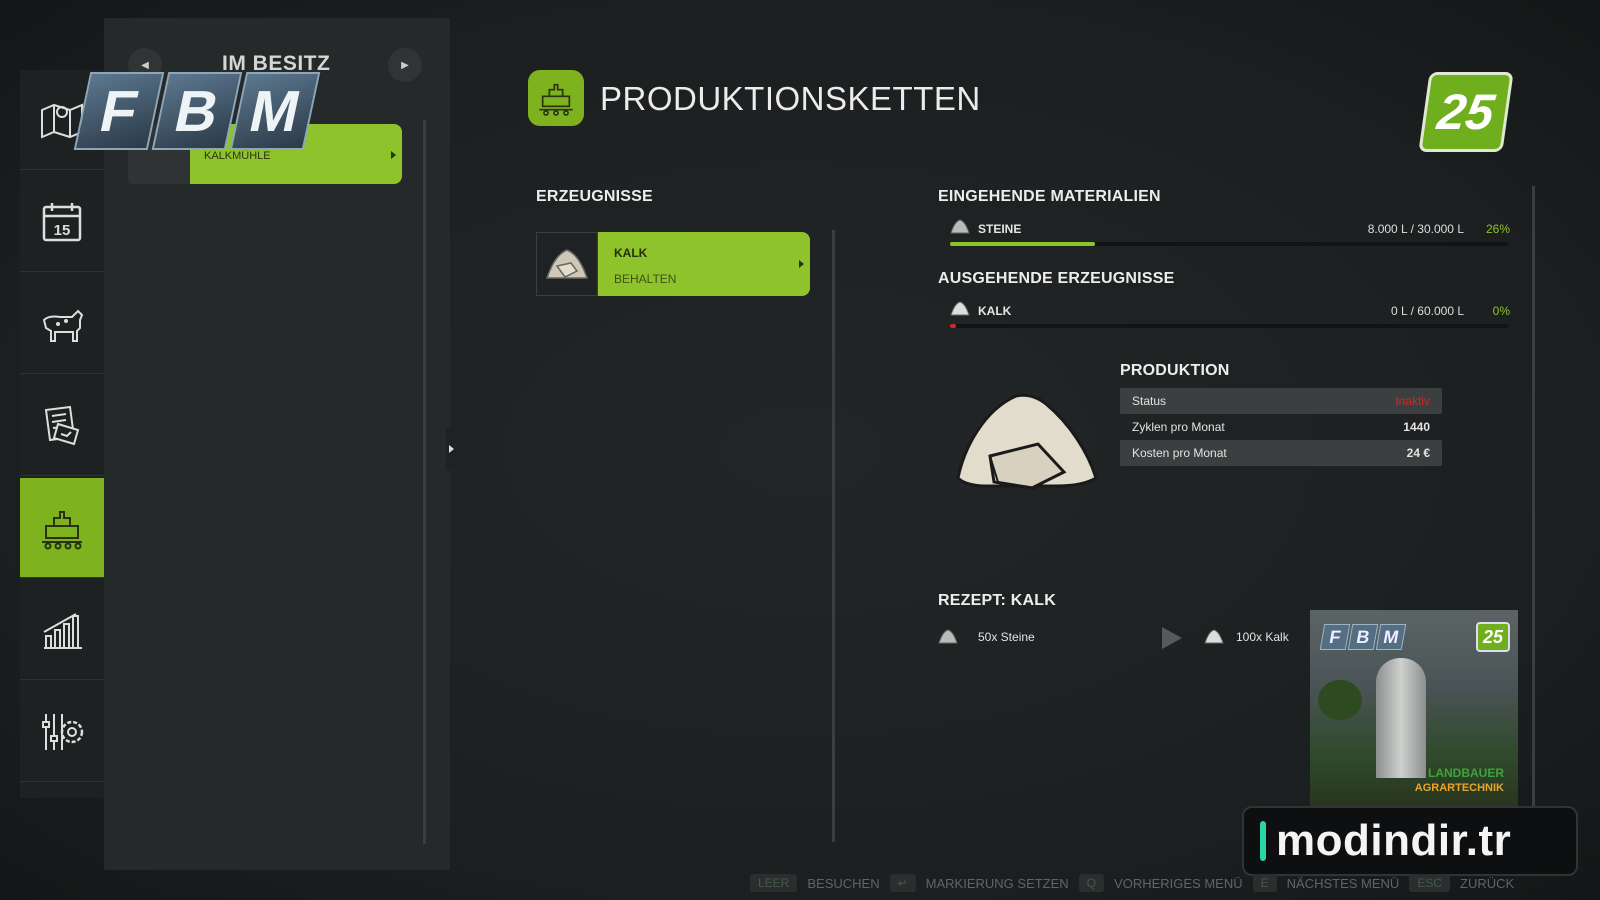  Describe the element at coordinates (1179, 453) in the screenshot. I see `costs-label: Kosten pro Monat` at that location.